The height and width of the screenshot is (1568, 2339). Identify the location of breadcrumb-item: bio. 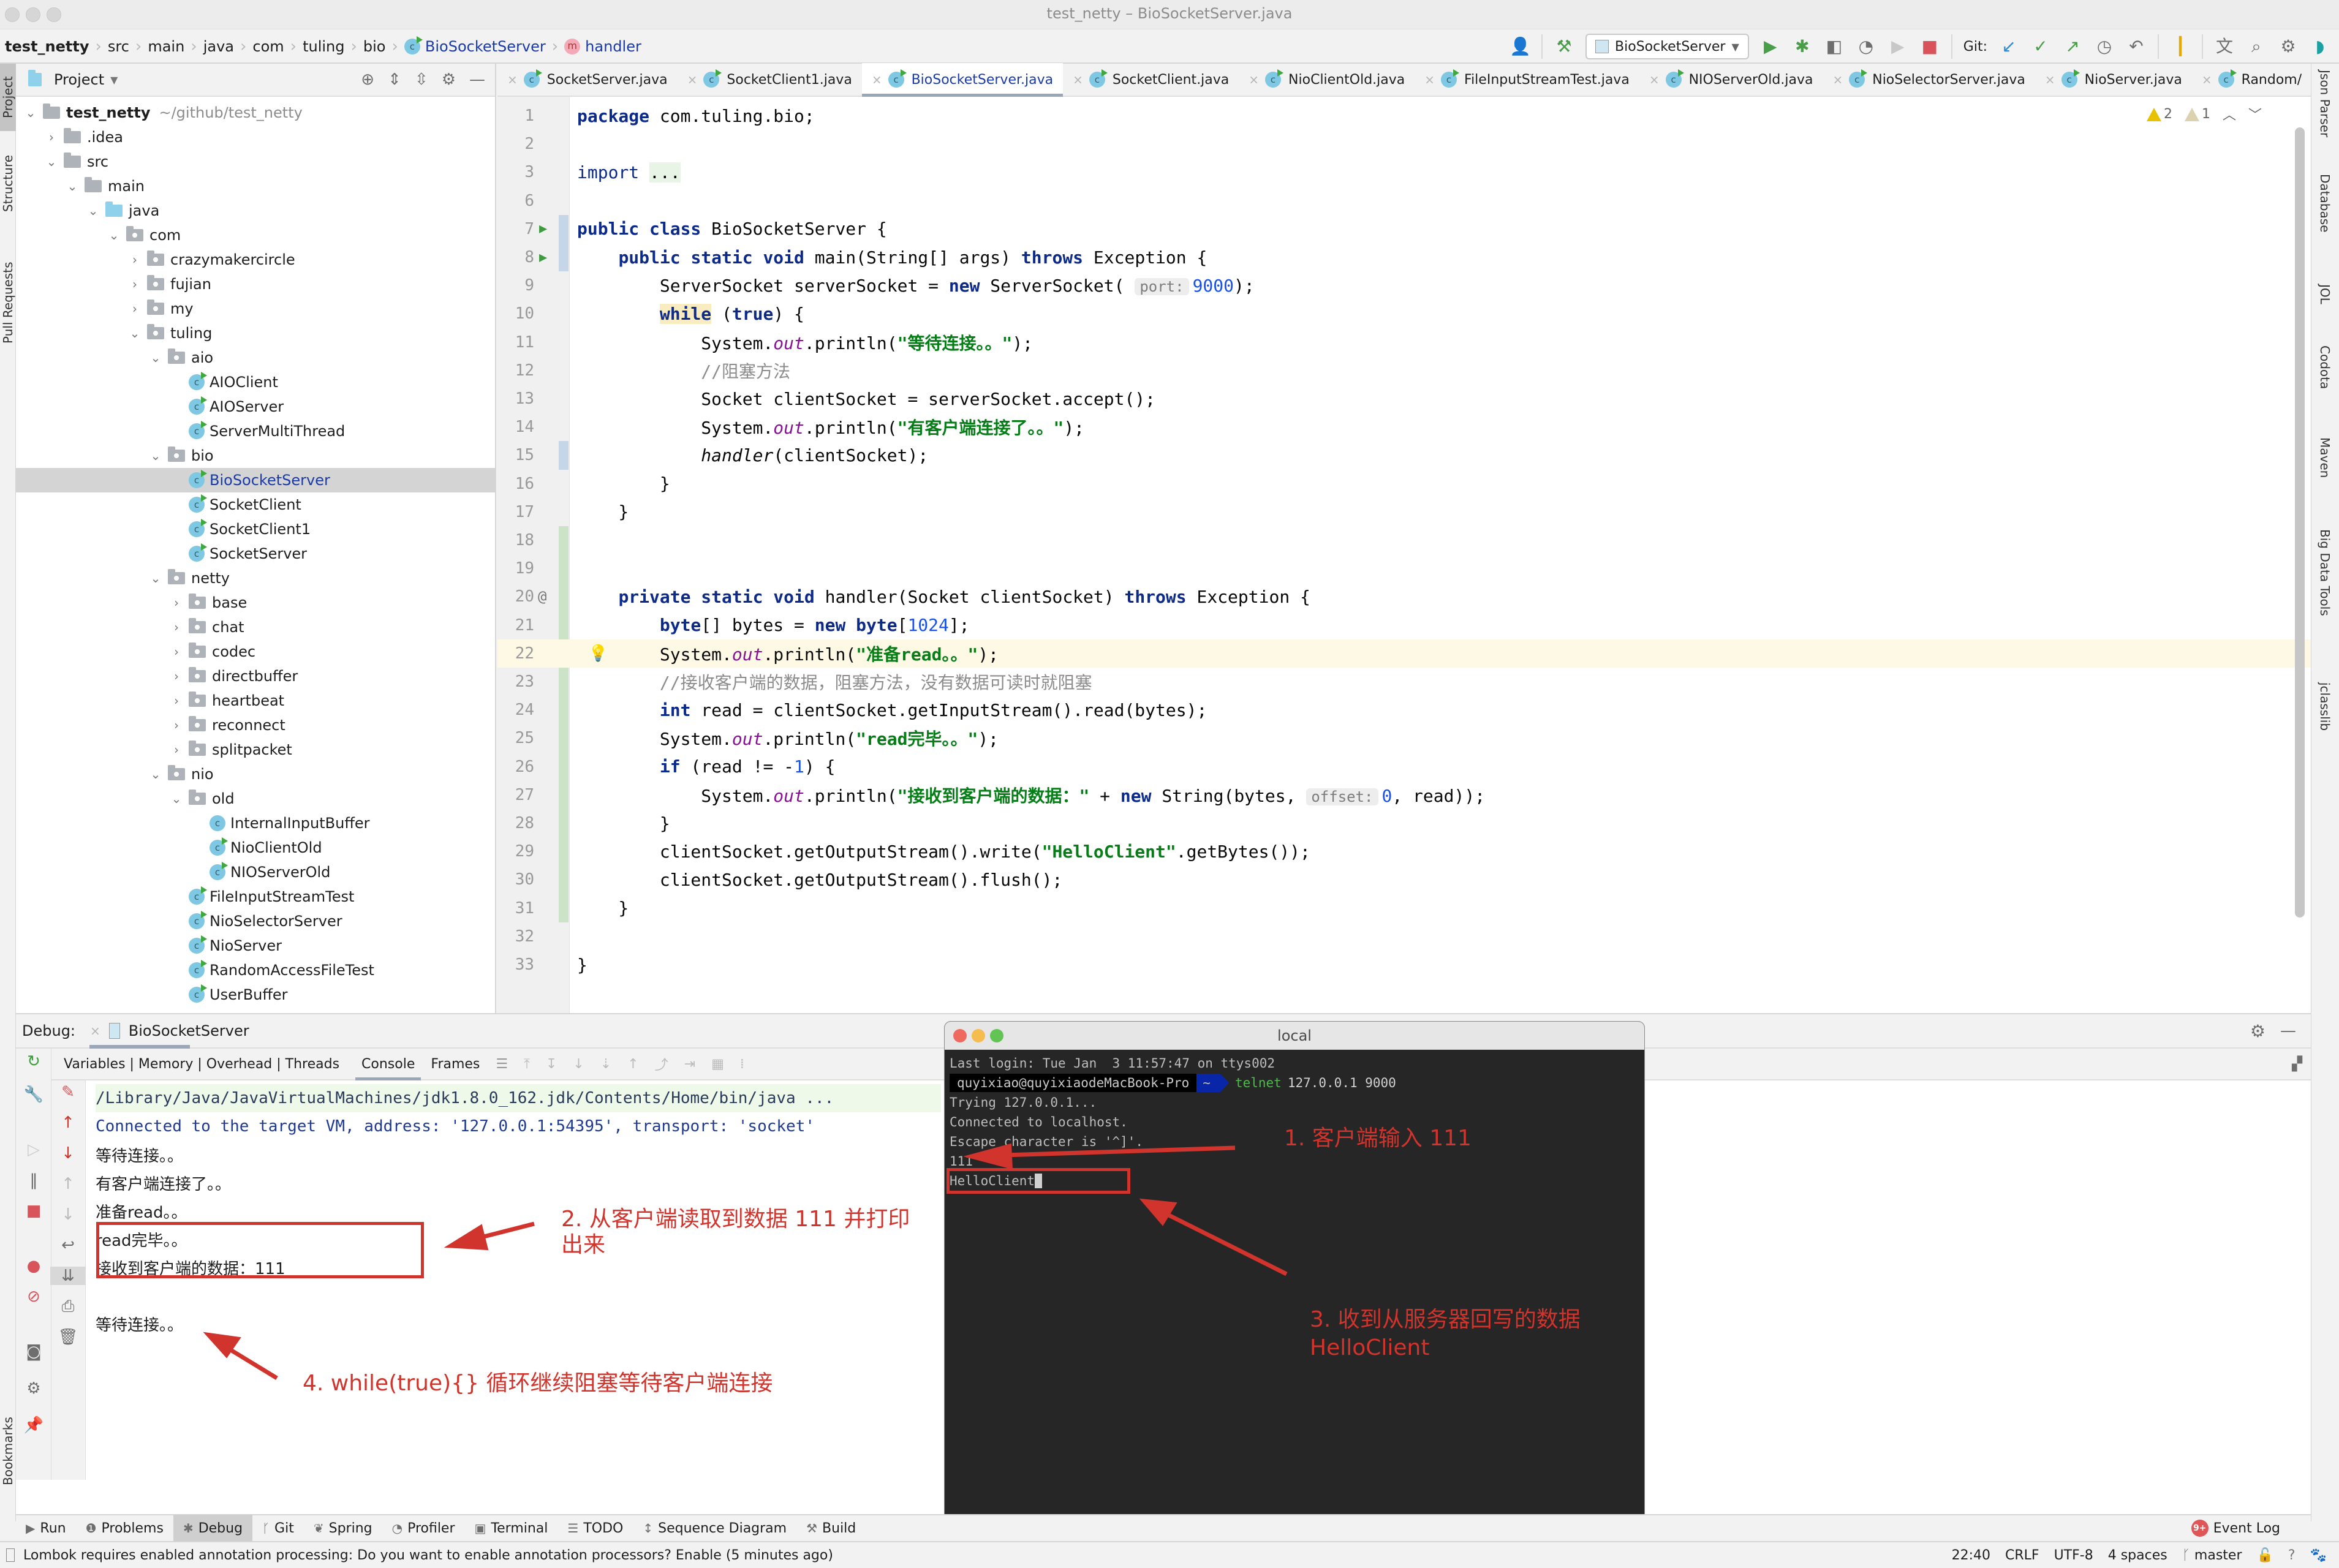
(374, 47).